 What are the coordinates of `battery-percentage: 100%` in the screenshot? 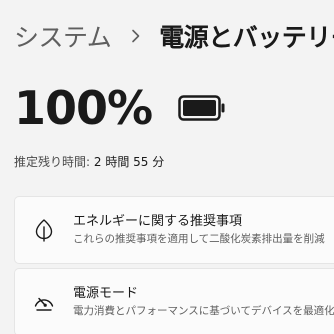 It's located at (83, 108).